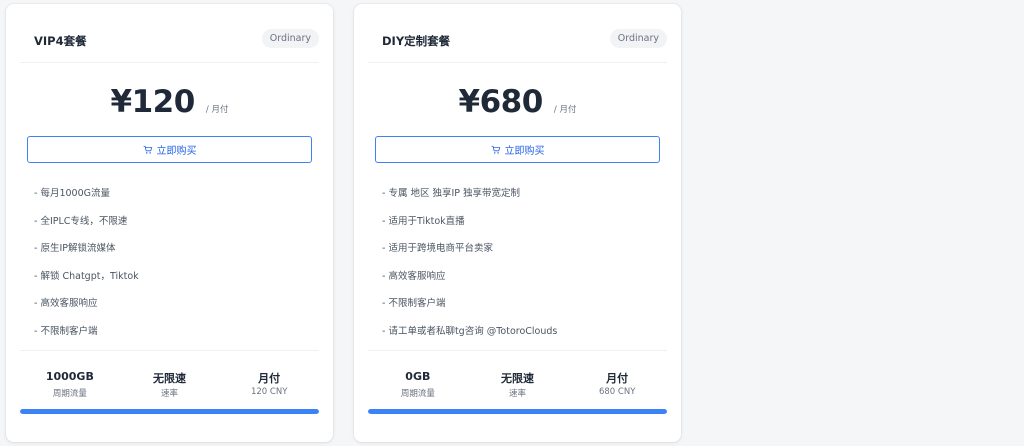  What do you see at coordinates (86, 276) in the screenshot?
I see `feature-item: - 解锁 Chatgpt，Tiktok` at bounding box center [86, 276].